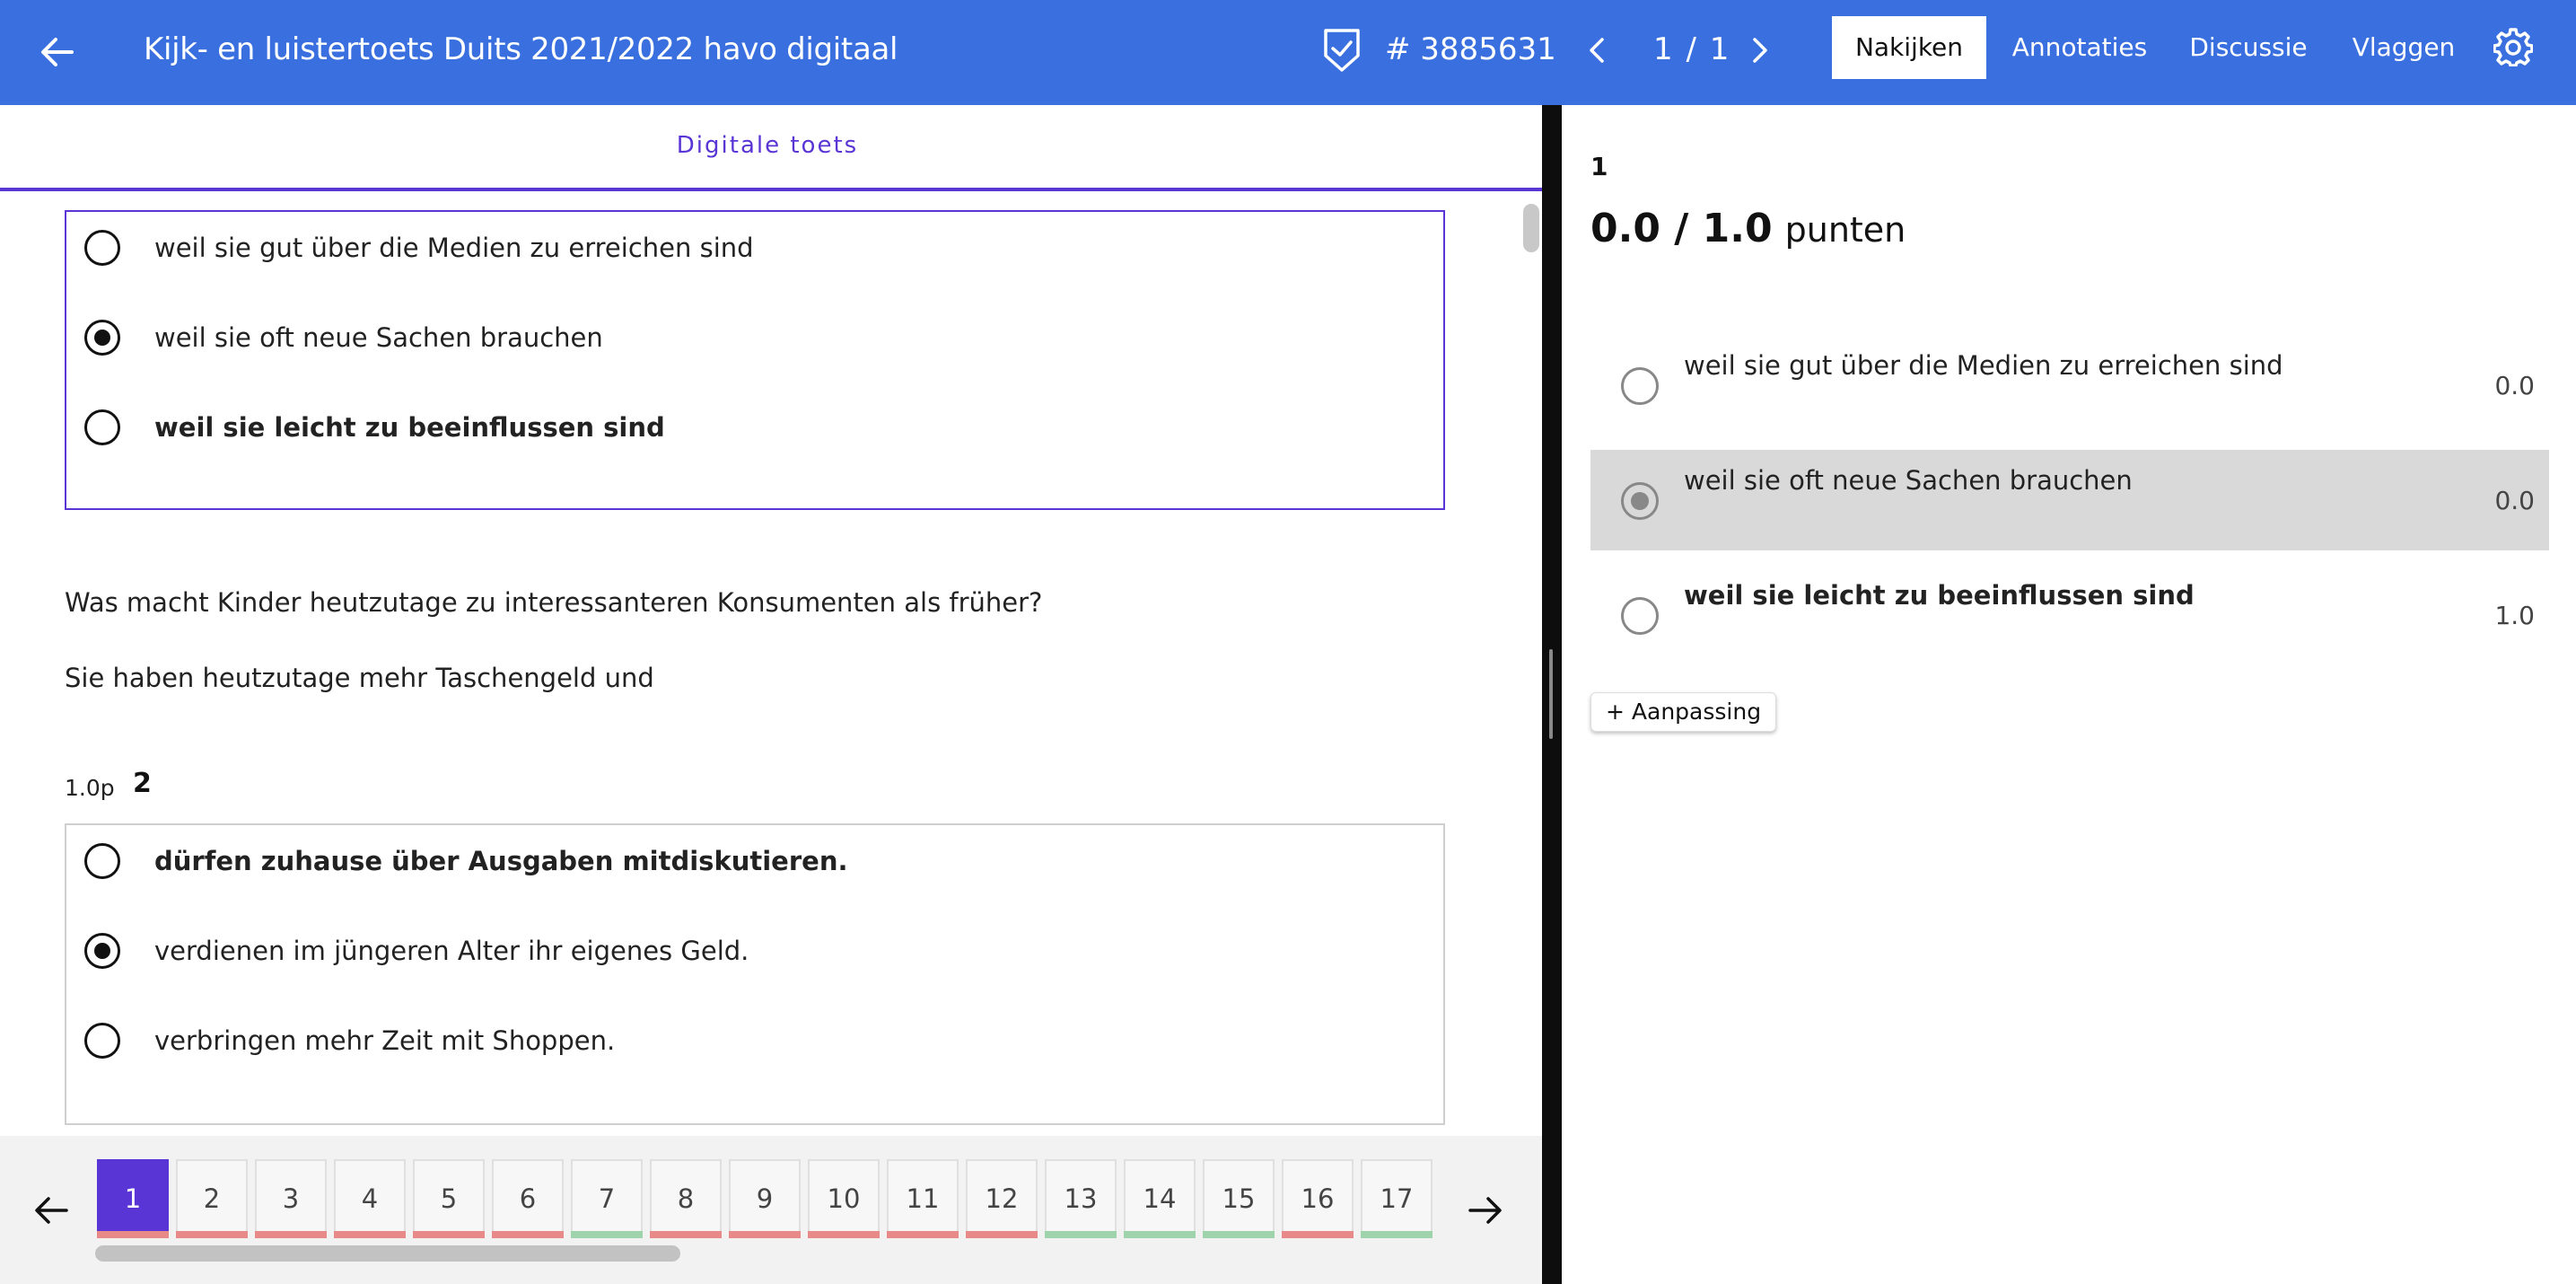  I want to click on question-nav-label: 13, so click(1081, 1198).